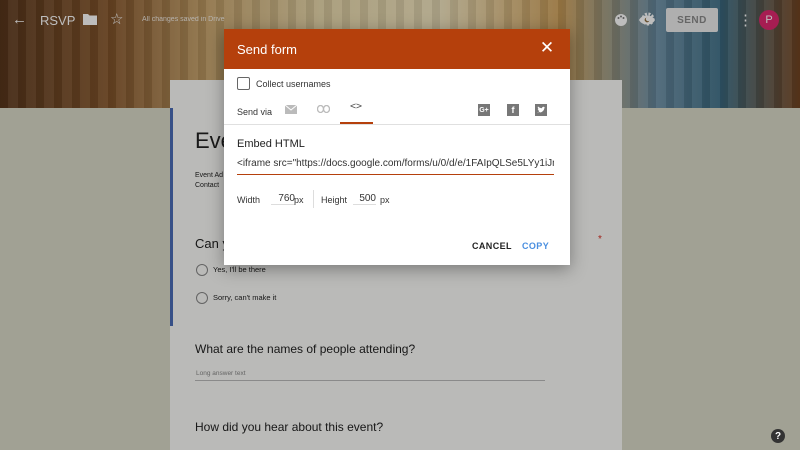 Image resolution: width=800 pixels, height=450 pixels. Describe the element at coordinates (364, 199) in the screenshot. I see `height-input: 500` at that location.